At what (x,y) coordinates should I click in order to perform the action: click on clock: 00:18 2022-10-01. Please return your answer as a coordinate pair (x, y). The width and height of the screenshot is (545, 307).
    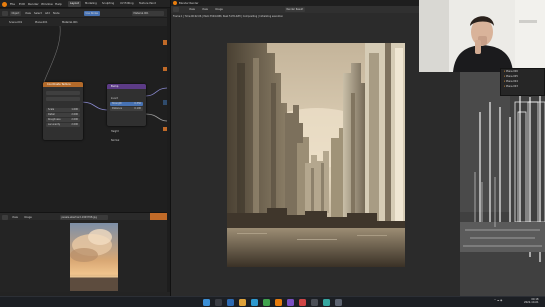
    Looking at the image, I should click on (531, 301).